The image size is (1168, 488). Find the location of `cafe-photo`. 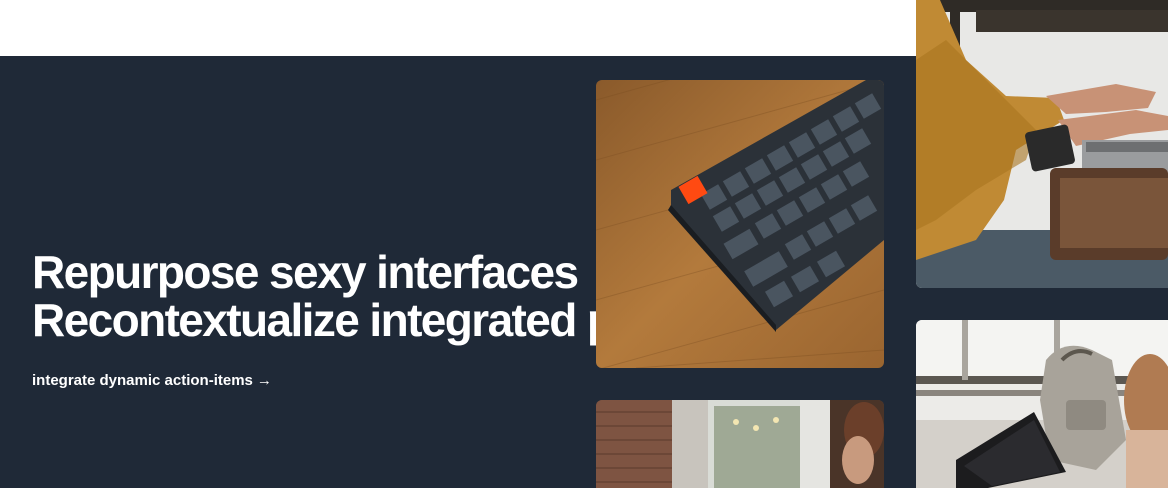

cafe-photo is located at coordinates (740, 444).